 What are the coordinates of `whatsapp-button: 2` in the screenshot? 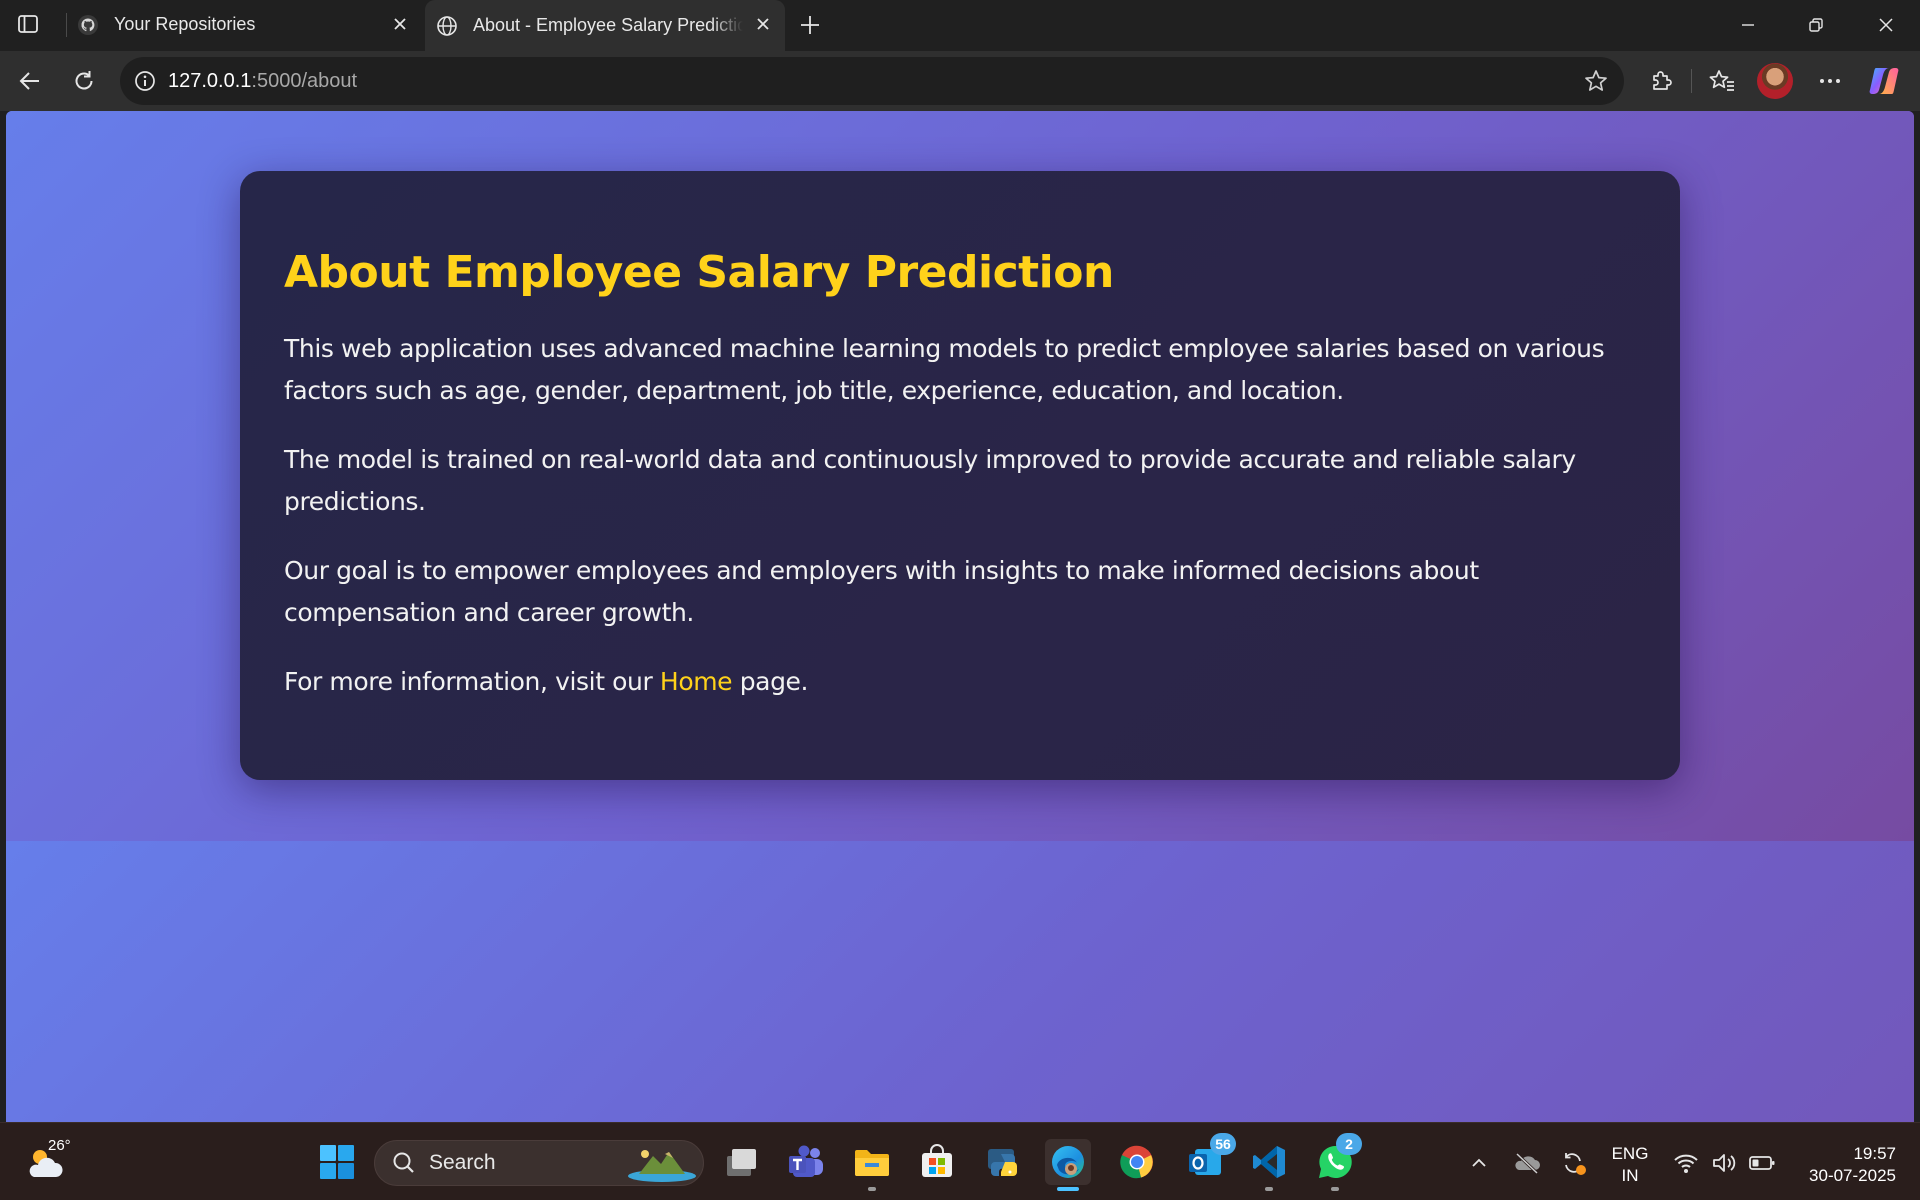 It's located at (1337, 1162).